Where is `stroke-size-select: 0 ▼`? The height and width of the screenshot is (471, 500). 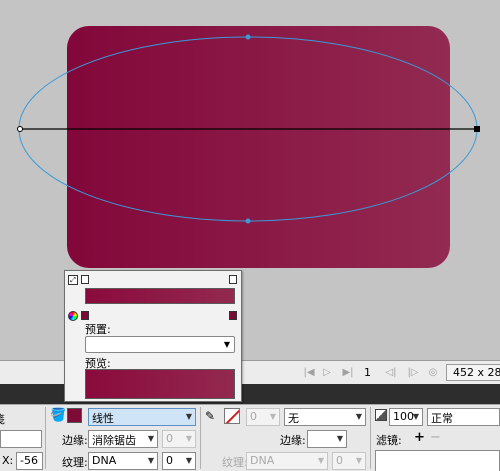 stroke-size-select: 0 ▼ is located at coordinates (263, 417).